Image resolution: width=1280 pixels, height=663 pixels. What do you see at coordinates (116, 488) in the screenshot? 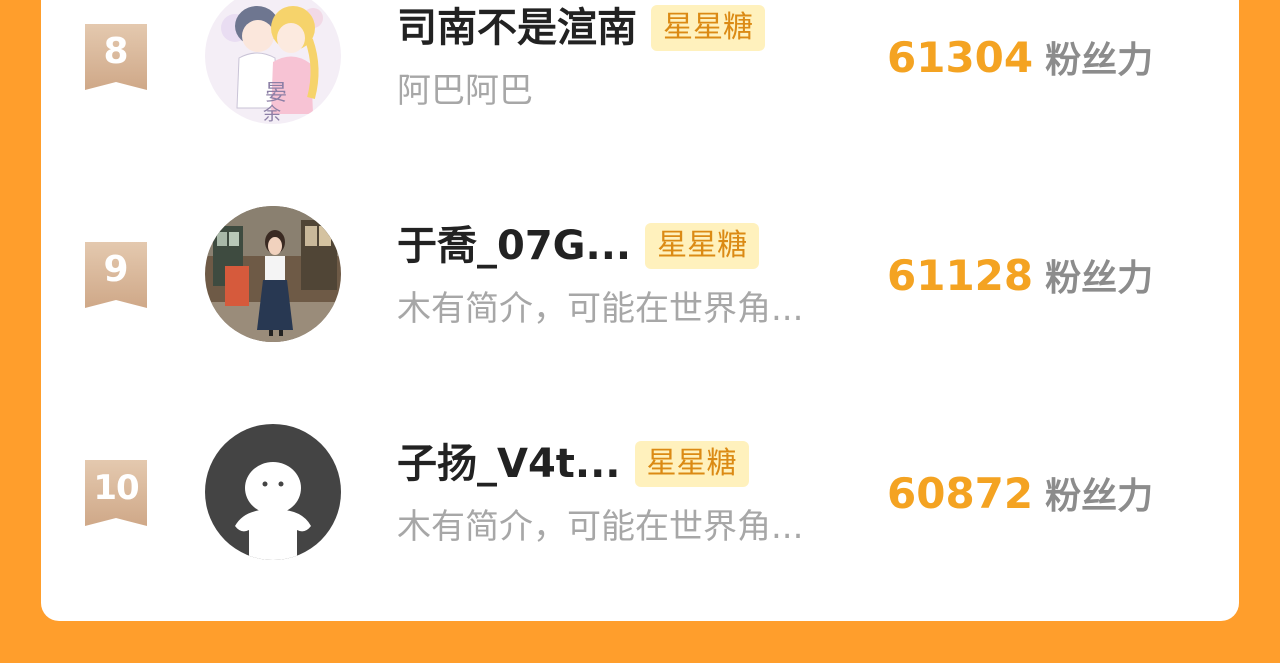
I see `rank-number: 10` at bounding box center [116, 488].